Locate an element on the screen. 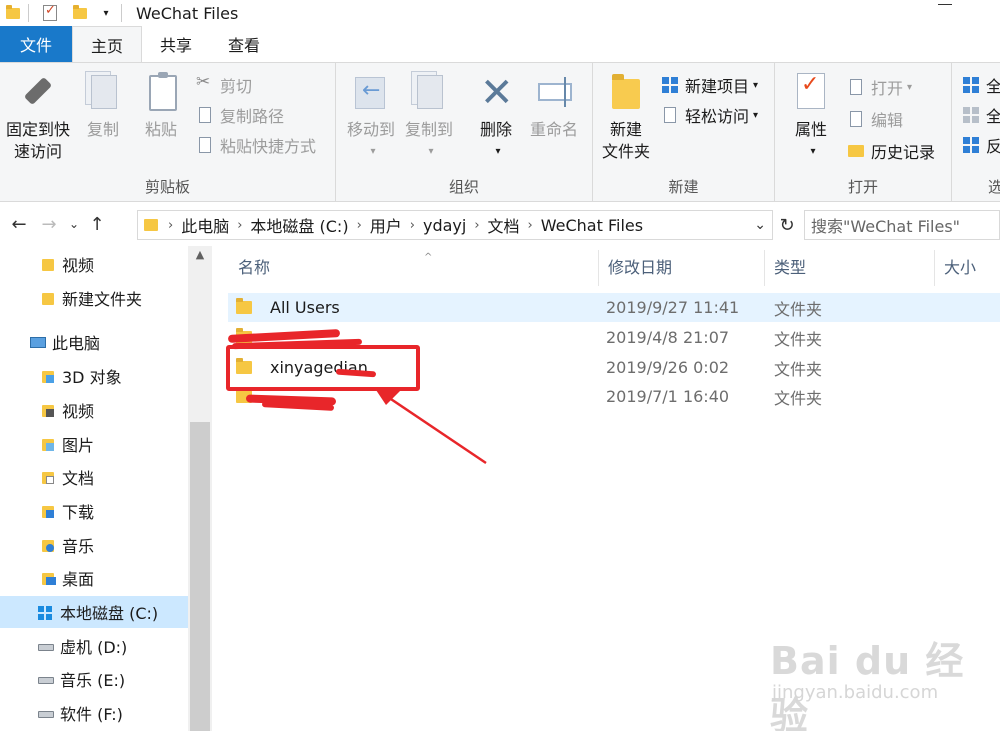 Image resolution: width=1000 pixels, height=731 pixels. copy-path-button: 复制路径 is located at coordinates (240, 115).